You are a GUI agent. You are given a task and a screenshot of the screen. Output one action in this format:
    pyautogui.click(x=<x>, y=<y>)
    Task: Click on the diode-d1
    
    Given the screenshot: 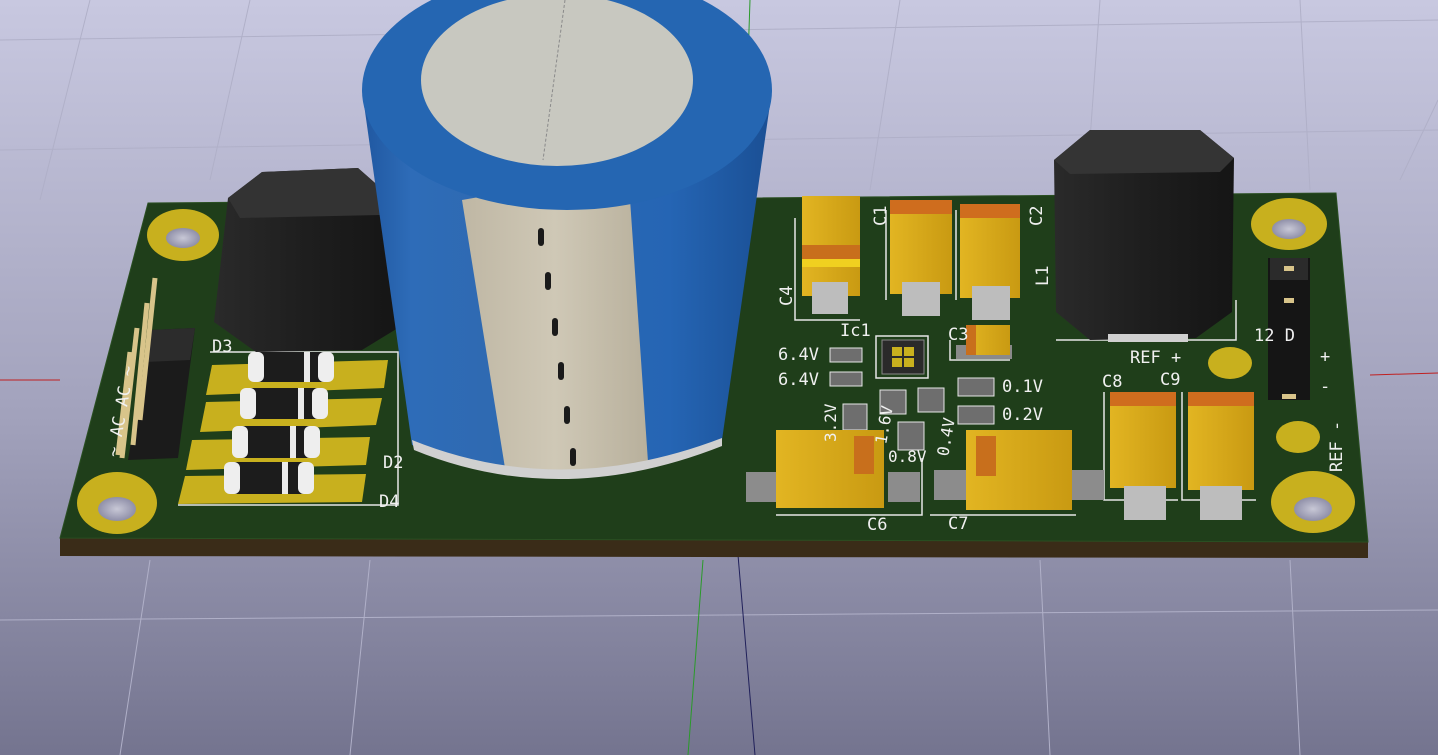 What is the action you would take?
    pyautogui.click(x=284, y=403)
    